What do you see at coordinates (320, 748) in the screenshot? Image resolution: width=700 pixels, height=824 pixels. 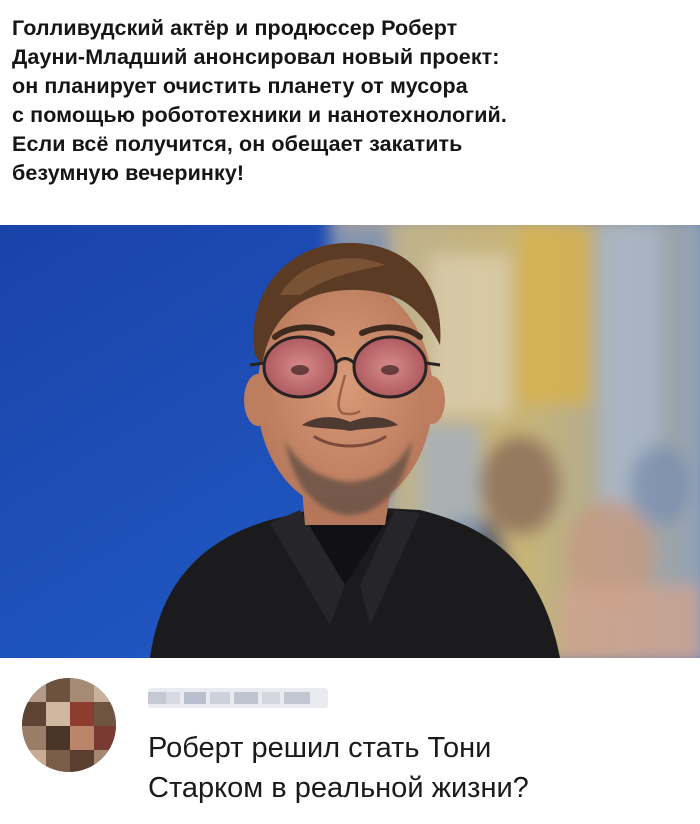 I see `comment-line: Роберт решил стать Тони` at bounding box center [320, 748].